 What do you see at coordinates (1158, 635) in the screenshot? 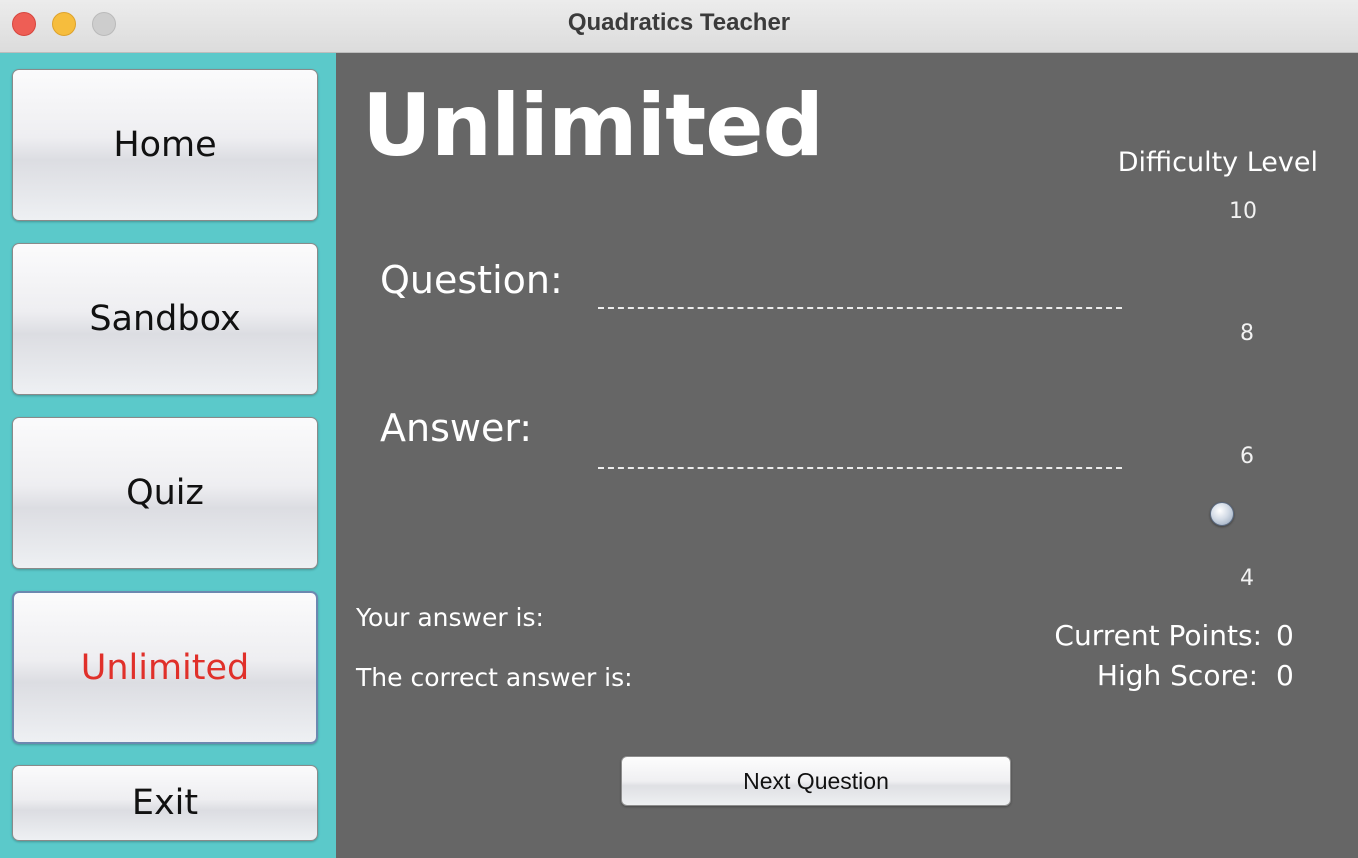
I see `current-points-label: Current Points:` at bounding box center [1158, 635].